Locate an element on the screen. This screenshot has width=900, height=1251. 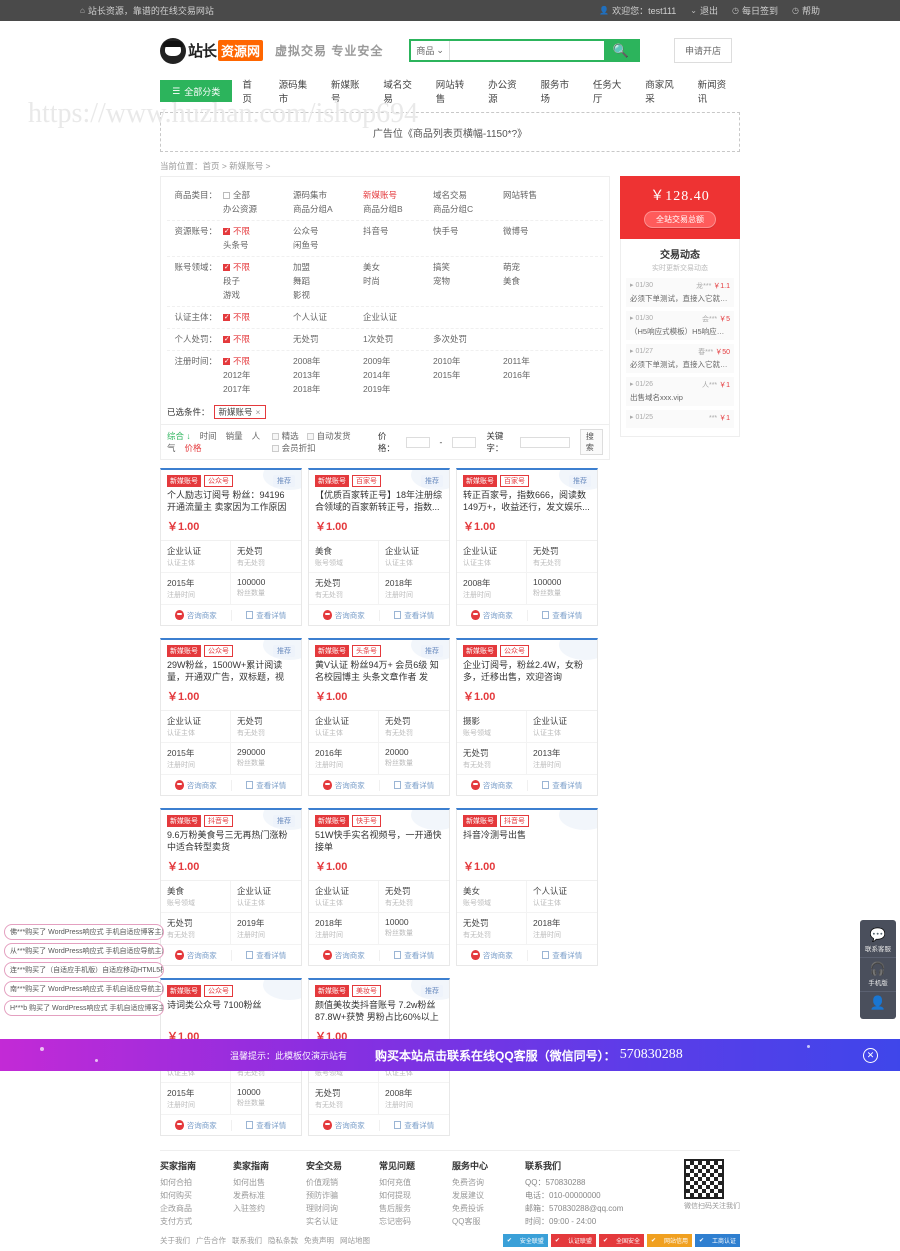
nav-item-9: 新闻资讯 is located at coordinates (714, 91).